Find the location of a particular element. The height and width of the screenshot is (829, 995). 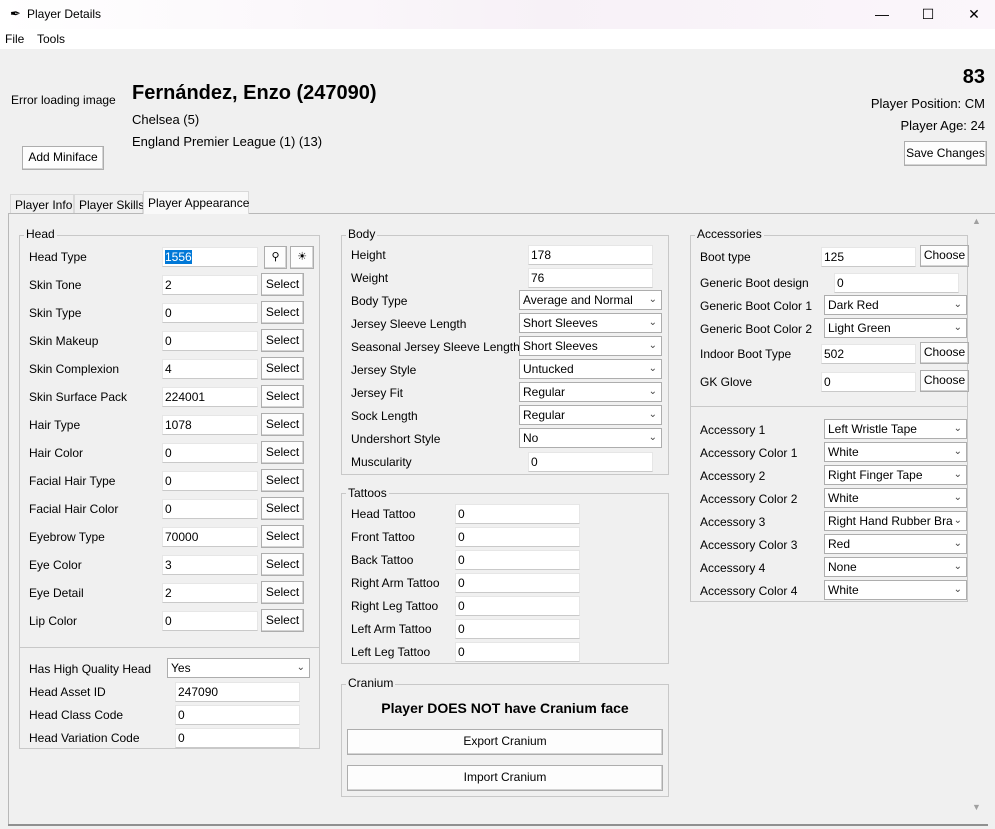

head-variation-code-input: 0 is located at coordinates (237, 738).